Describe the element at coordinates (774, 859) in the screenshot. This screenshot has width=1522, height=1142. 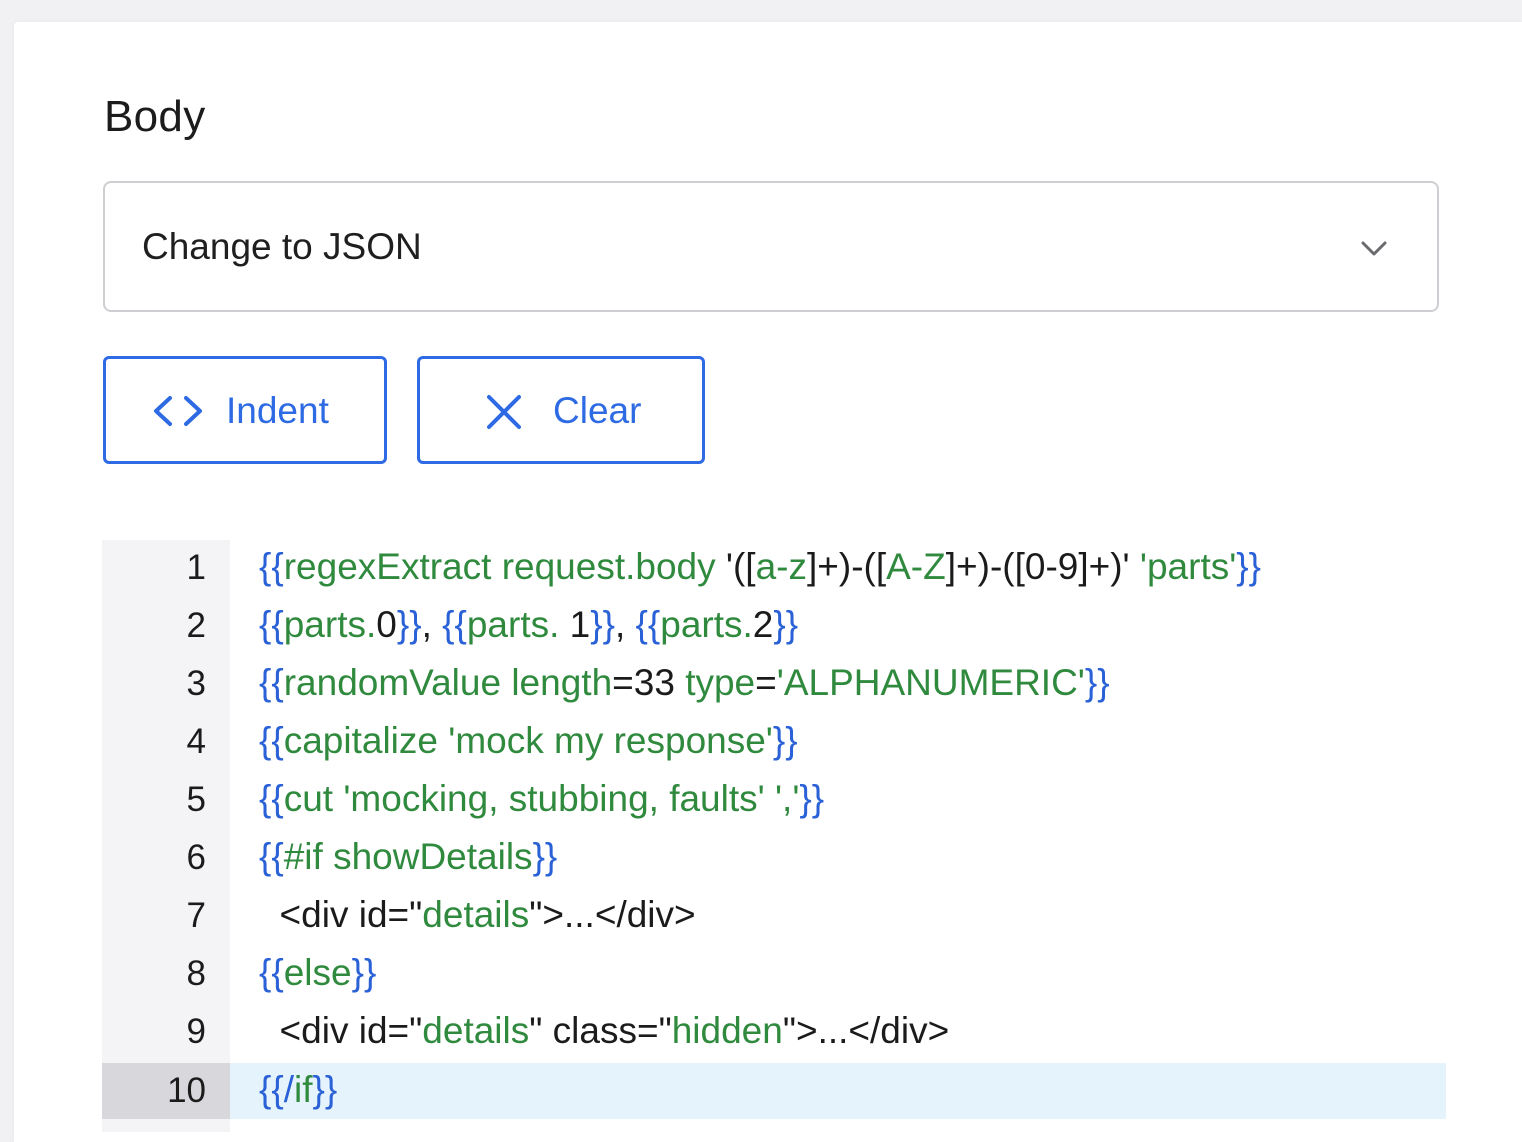
I see `code-line: 6 {{#if showDetails}}` at that location.